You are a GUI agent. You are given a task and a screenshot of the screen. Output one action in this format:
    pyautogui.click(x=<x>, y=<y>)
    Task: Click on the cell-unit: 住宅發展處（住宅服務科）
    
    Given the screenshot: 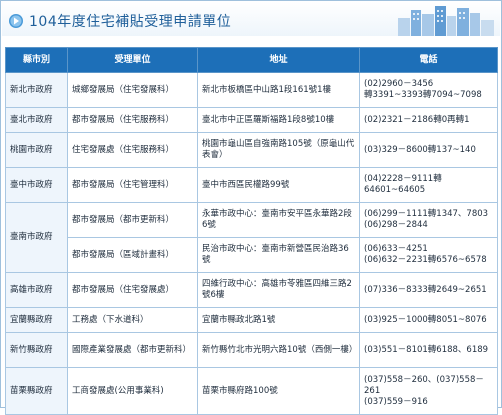 What is the action you would take?
    pyautogui.click(x=132, y=150)
    